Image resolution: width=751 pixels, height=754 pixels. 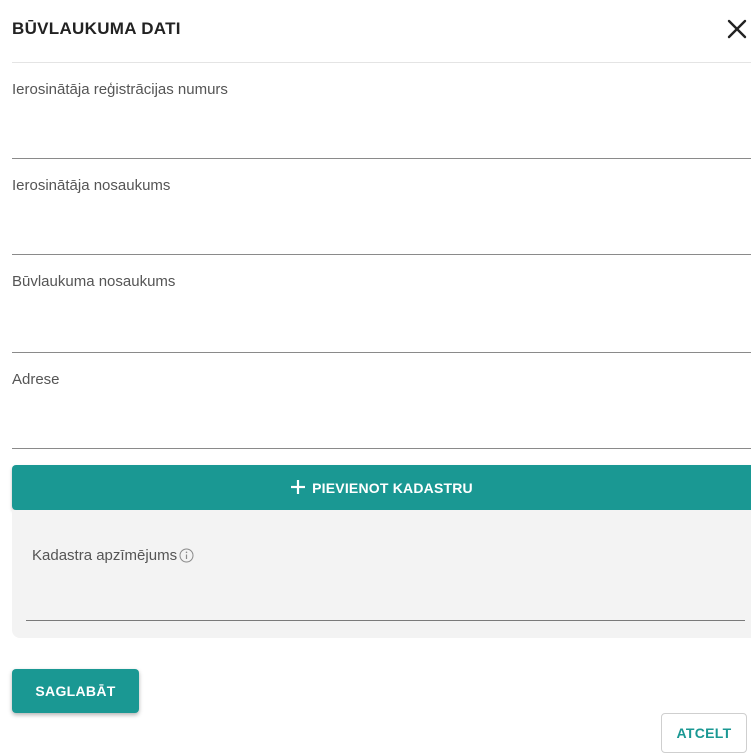 What do you see at coordinates (298, 487) in the screenshot?
I see `plus-icon` at bounding box center [298, 487].